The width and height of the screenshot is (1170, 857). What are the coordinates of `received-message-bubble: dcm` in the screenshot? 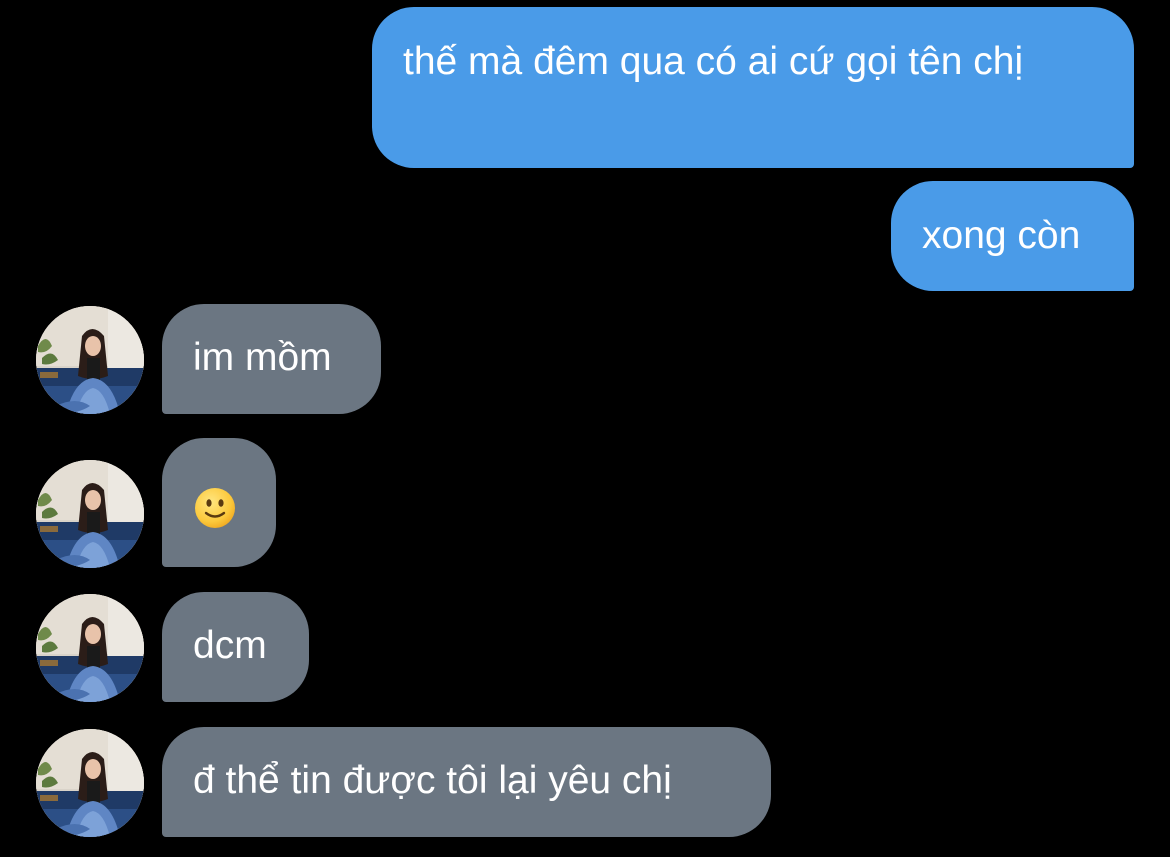 It's located at (235, 647).